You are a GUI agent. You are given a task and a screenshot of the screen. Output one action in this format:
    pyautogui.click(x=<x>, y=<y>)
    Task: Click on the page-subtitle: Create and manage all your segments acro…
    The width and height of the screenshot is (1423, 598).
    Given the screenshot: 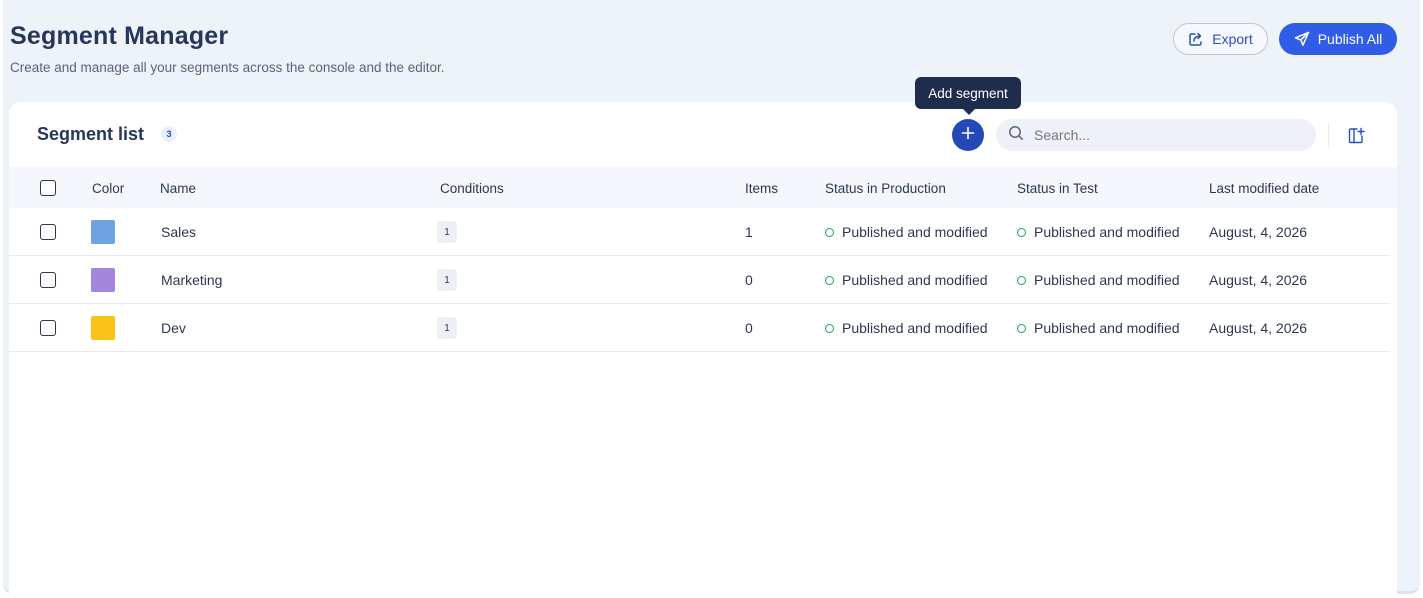 What is the action you would take?
    pyautogui.click(x=227, y=67)
    